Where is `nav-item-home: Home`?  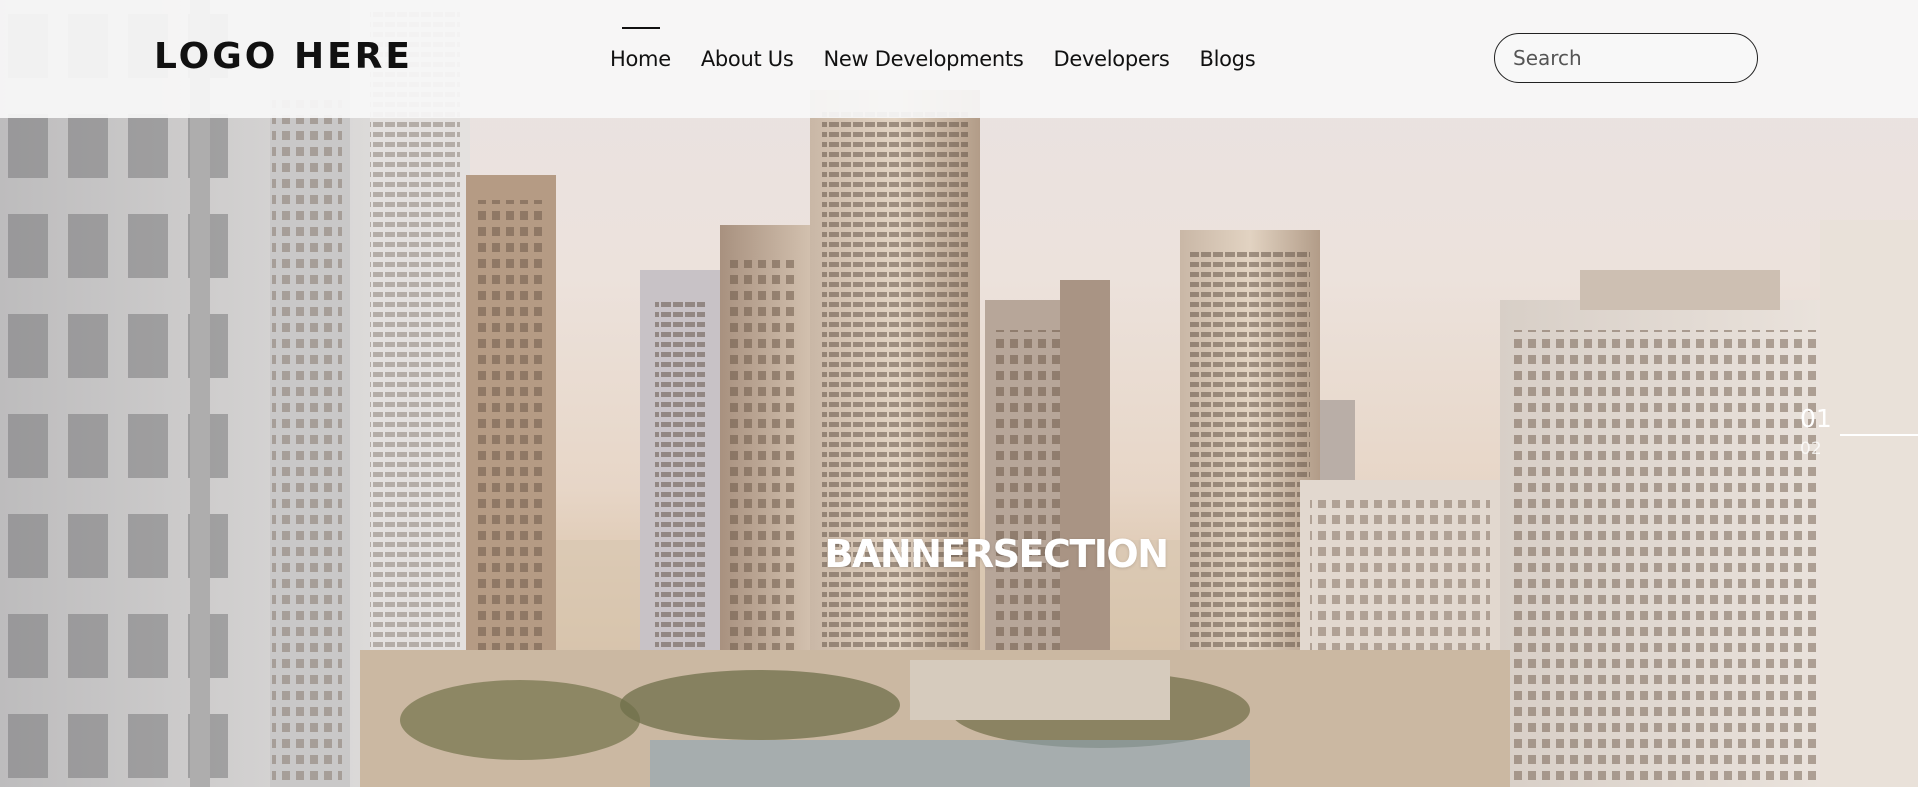 nav-item-home: Home is located at coordinates (640, 49).